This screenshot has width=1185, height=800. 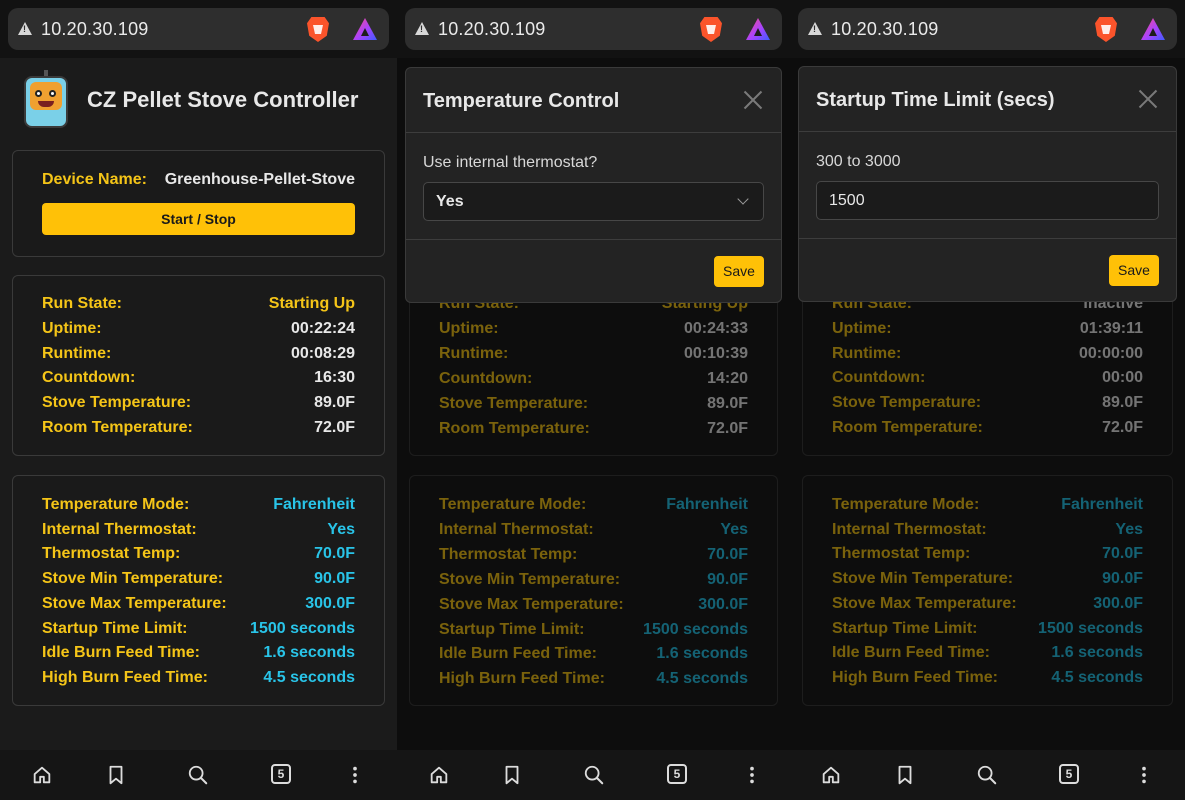 I want to click on min-temp-label: Stove Min Temperature:, so click(x=133, y=578).